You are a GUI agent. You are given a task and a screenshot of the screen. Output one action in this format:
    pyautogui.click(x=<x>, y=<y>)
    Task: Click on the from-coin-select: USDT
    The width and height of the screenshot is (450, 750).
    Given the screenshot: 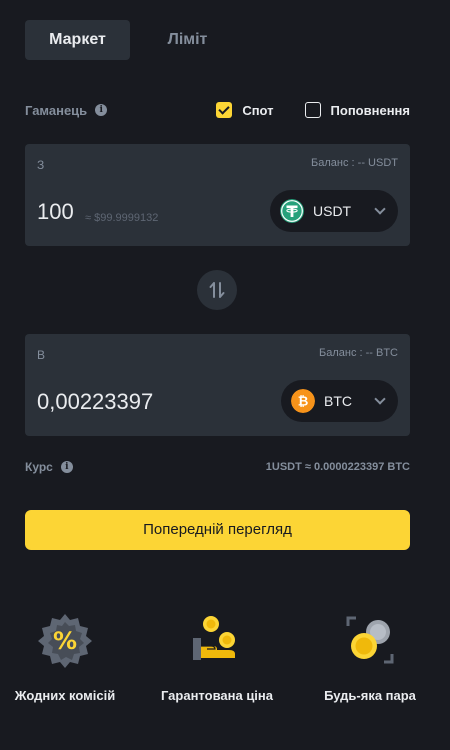 What is the action you would take?
    pyautogui.click(x=334, y=211)
    